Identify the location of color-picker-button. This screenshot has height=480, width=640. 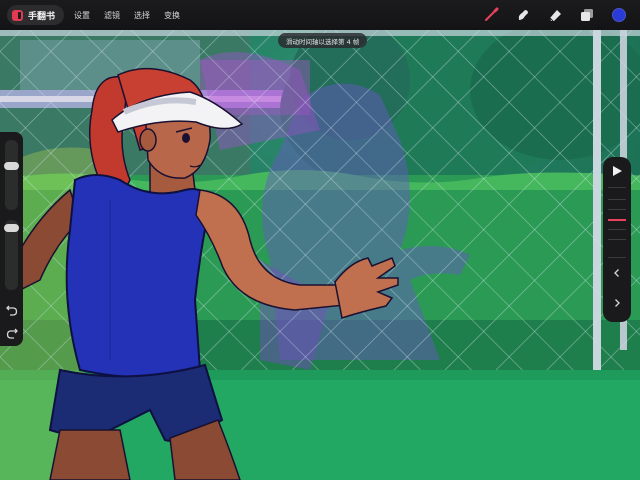
(619, 15).